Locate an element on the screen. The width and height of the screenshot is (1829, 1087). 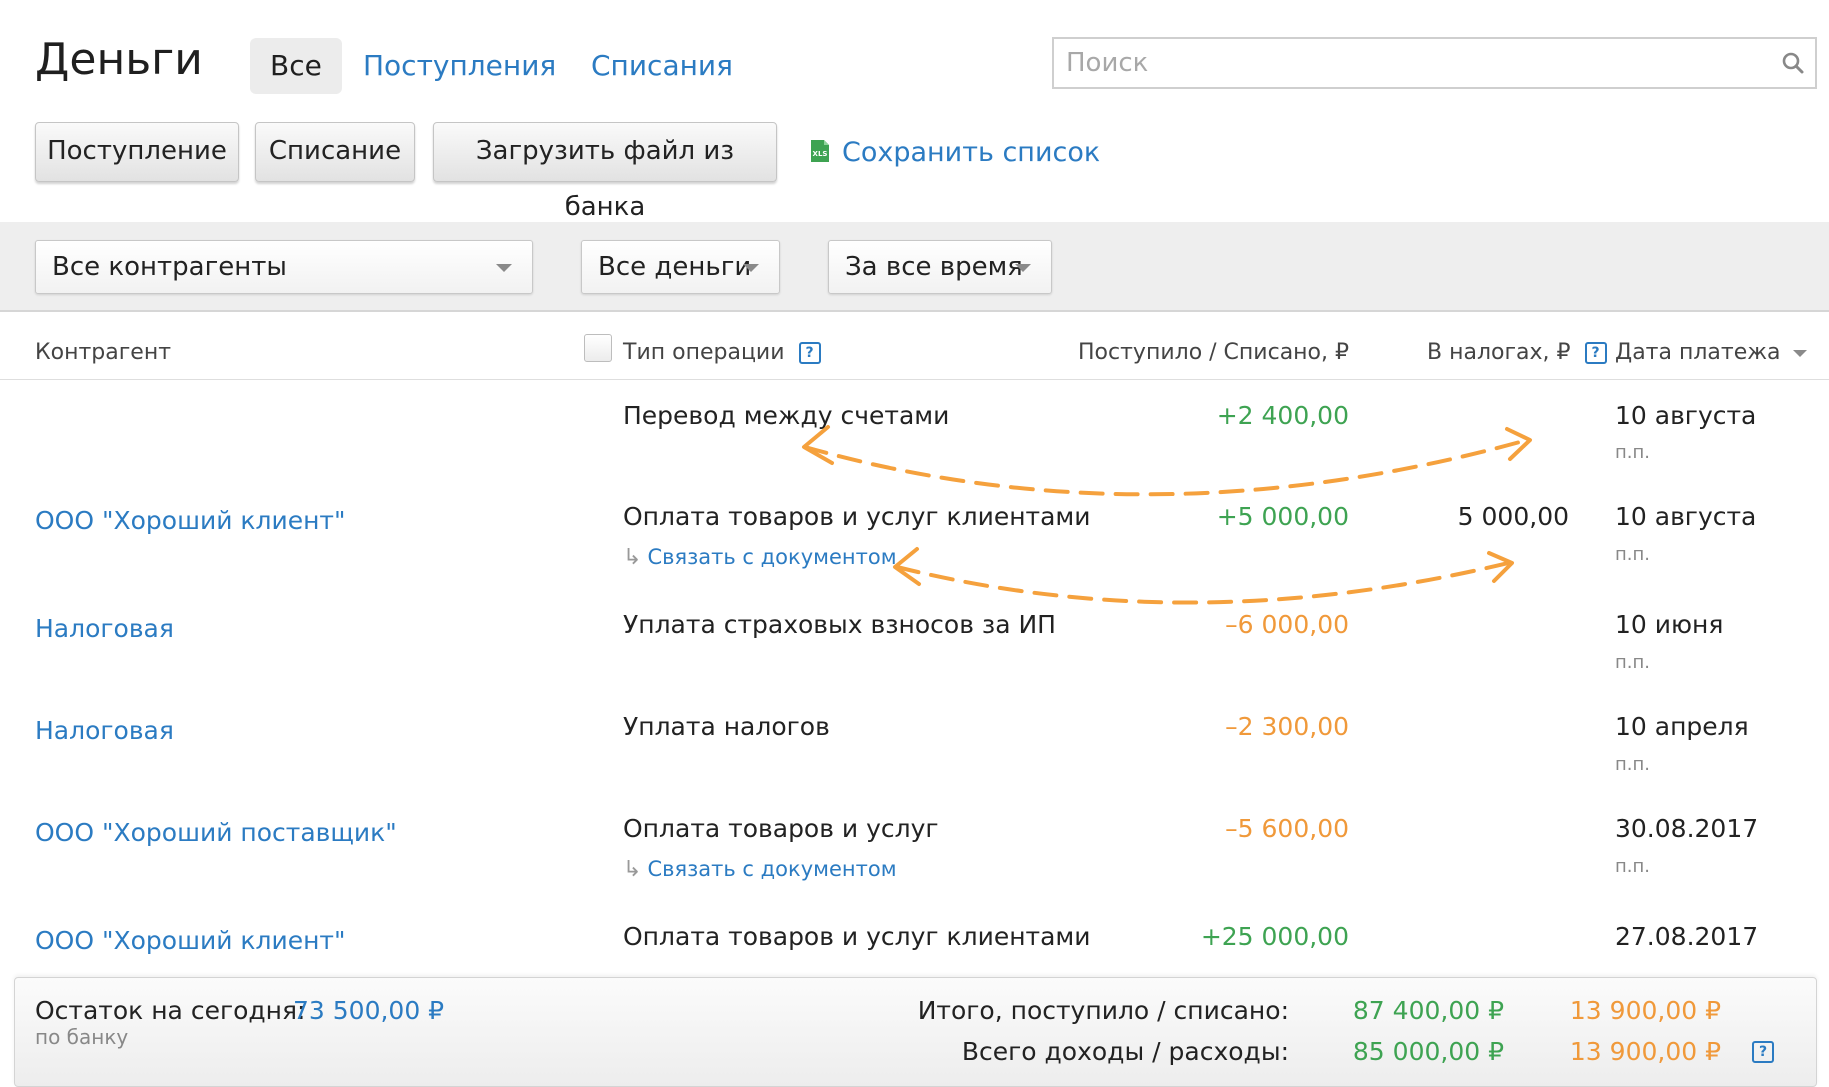
column-header-date-label: Дата платежа is located at coordinates (1698, 352).